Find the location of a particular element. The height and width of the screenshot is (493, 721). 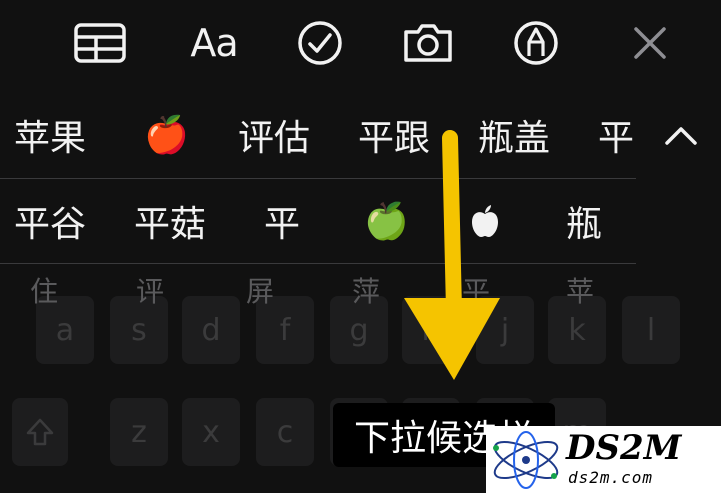

checklist-icon is located at coordinates (320, 43).